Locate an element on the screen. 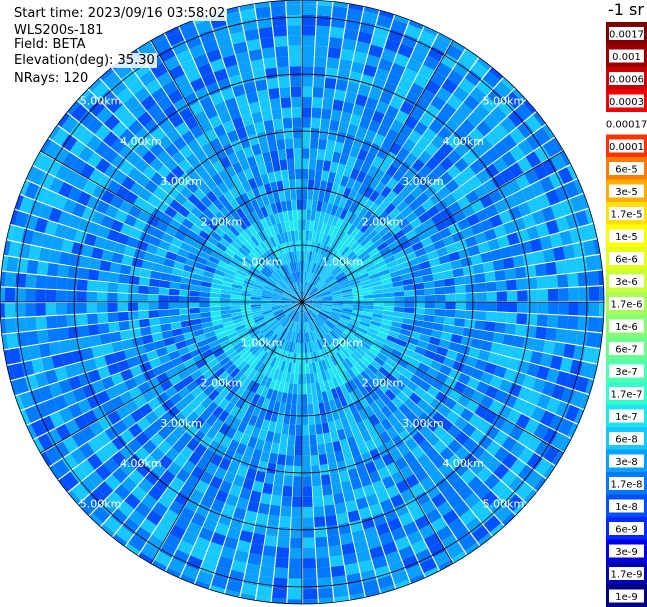 This screenshot has height=607, width=647. start-time-label: Start time: 2023/09/16 03:58:02 is located at coordinates (120, 13).